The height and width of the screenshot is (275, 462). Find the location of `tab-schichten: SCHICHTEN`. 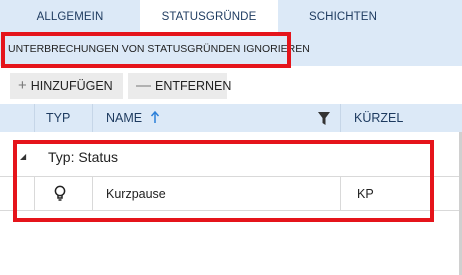

tab-schichten: SCHICHTEN is located at coordinates (343, 16).